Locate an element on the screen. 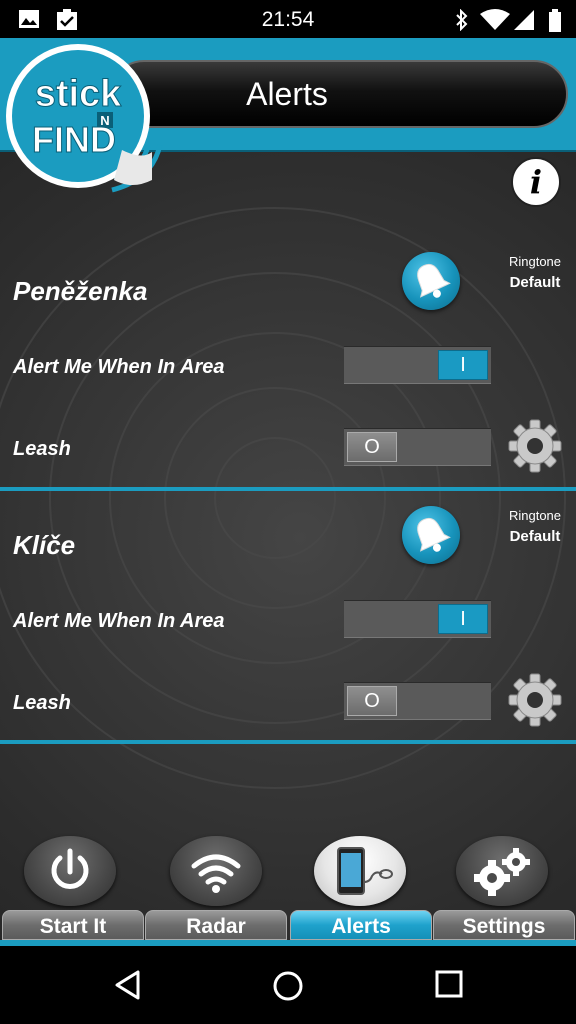  gears-icon is located at coordinates (502, 872).